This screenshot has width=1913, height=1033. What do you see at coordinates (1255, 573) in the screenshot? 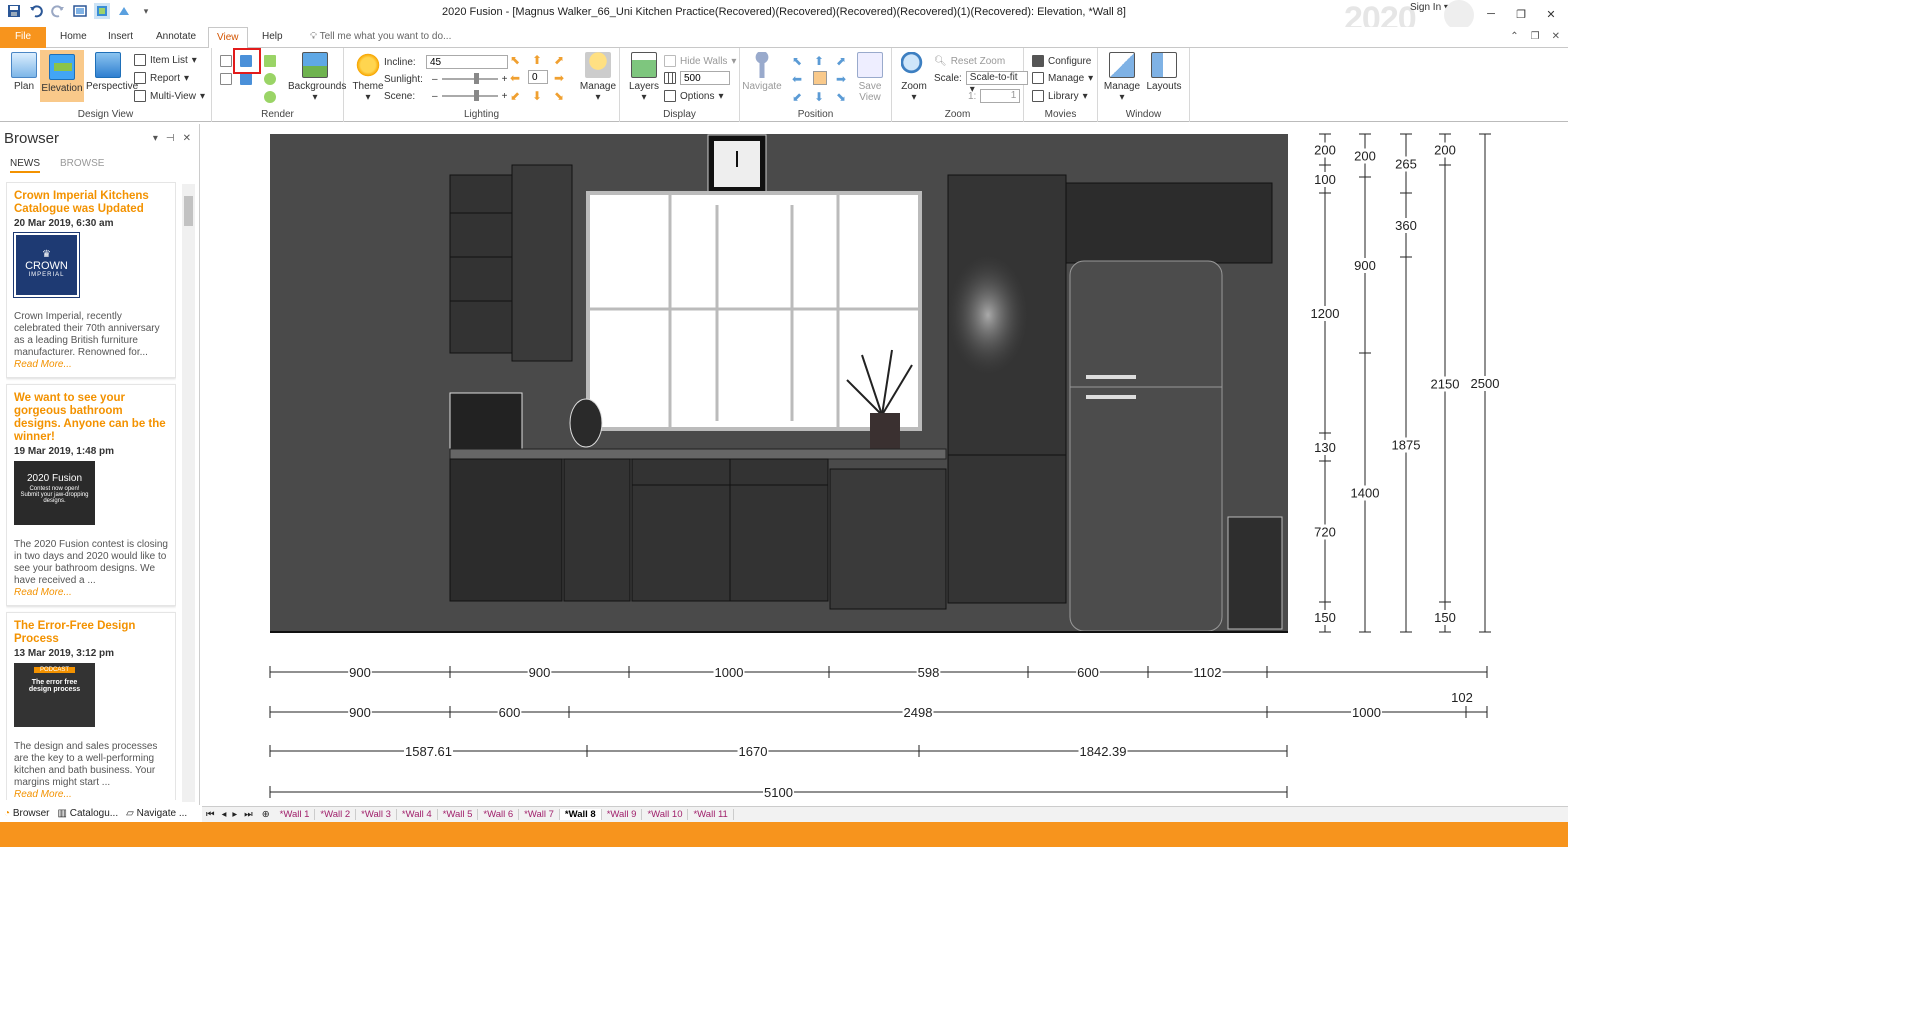
I see `pedal-bin` at bounding box center [1255, 573].